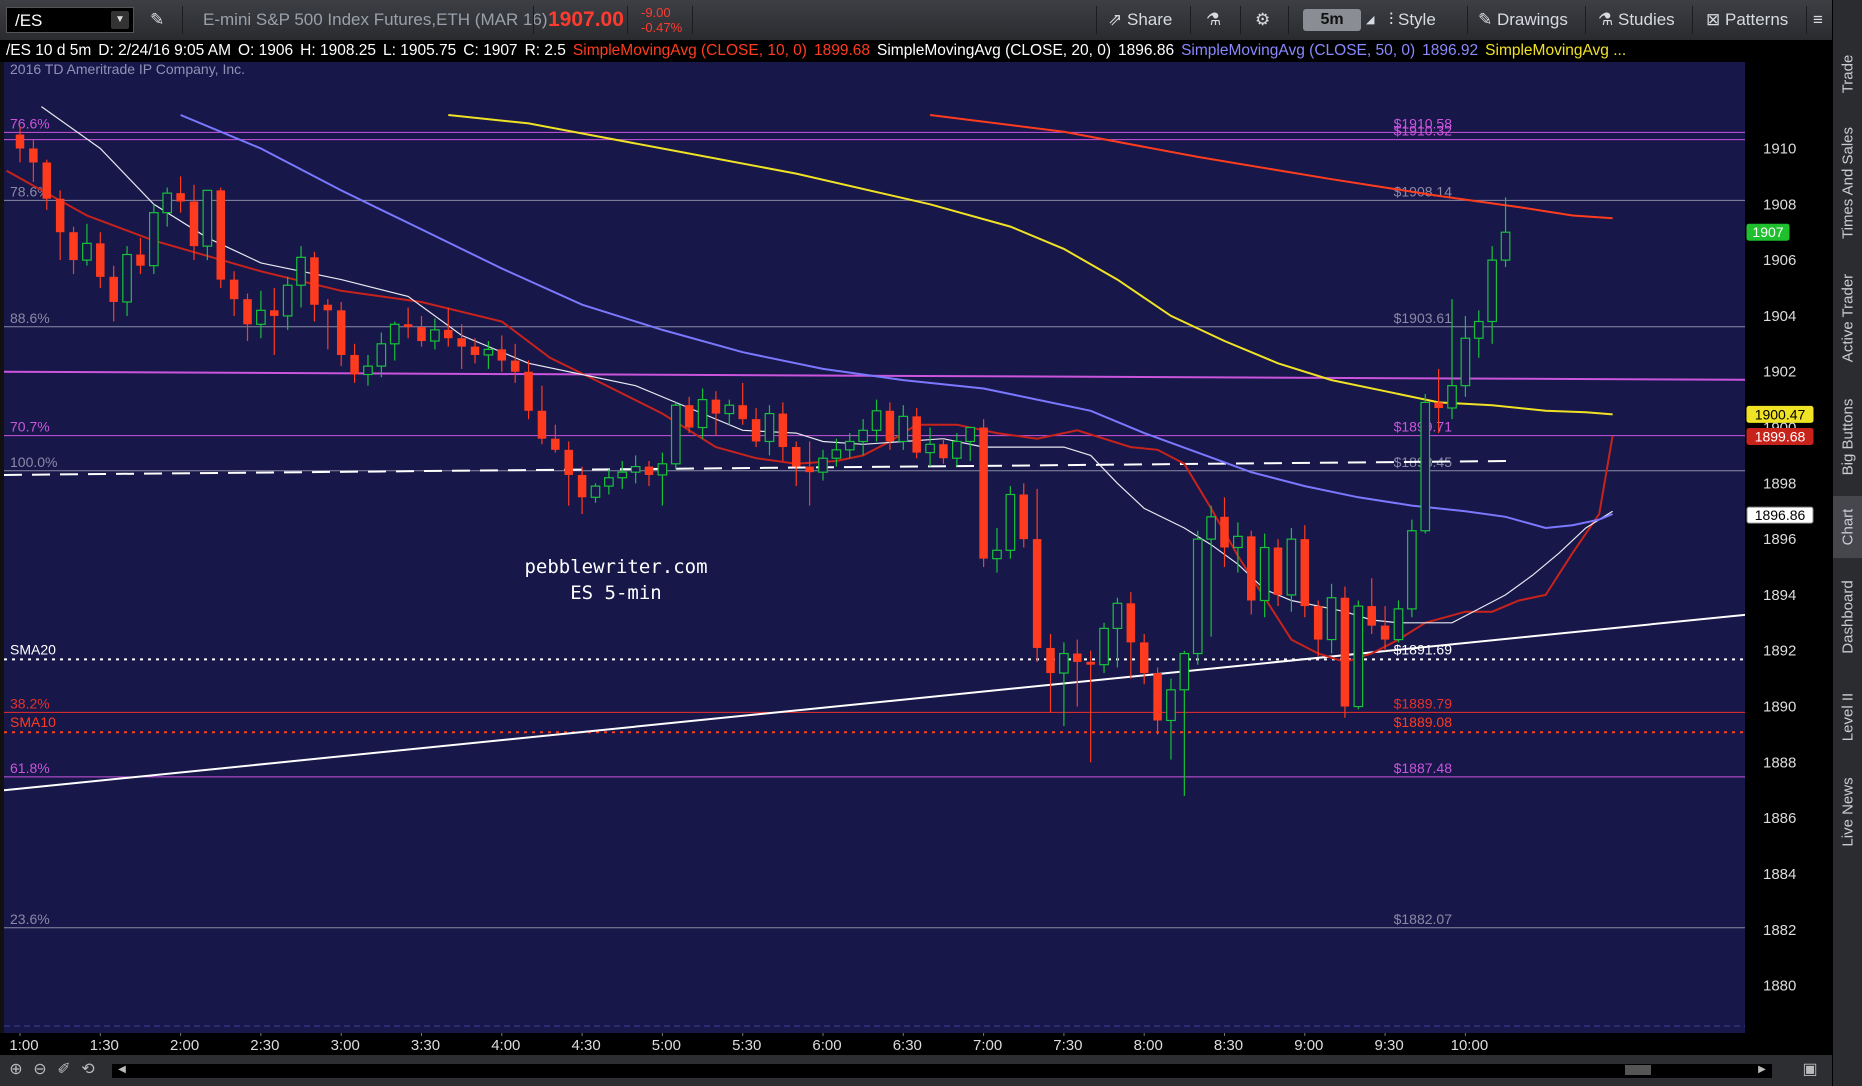 This screenshot has height=1086, width=1862. Describe the element at coordinates (1412, 20) in the screenshot. I see `style-button: ⫶ Style` at that location.